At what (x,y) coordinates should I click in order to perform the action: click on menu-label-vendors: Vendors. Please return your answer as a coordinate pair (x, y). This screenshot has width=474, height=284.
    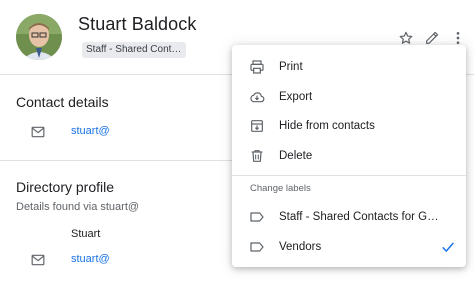
    Looking at the image, I should click on (349, 247).